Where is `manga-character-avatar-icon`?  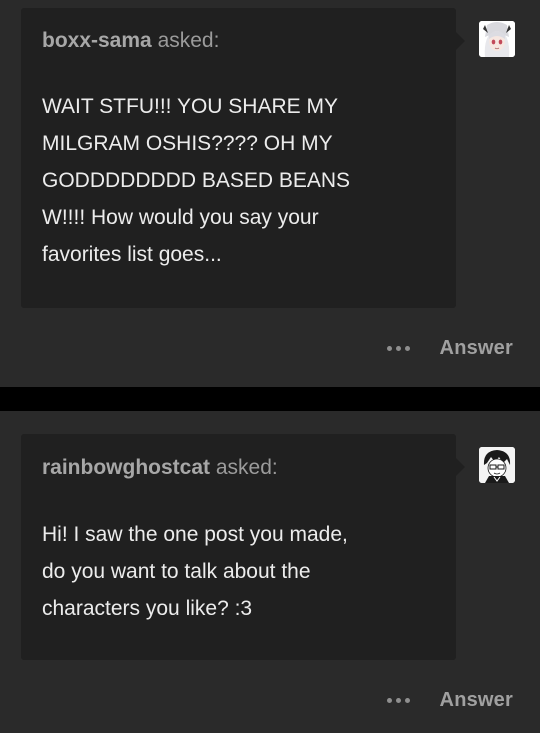
manga-character-avatar-icon is located at coordinates (497, 465).